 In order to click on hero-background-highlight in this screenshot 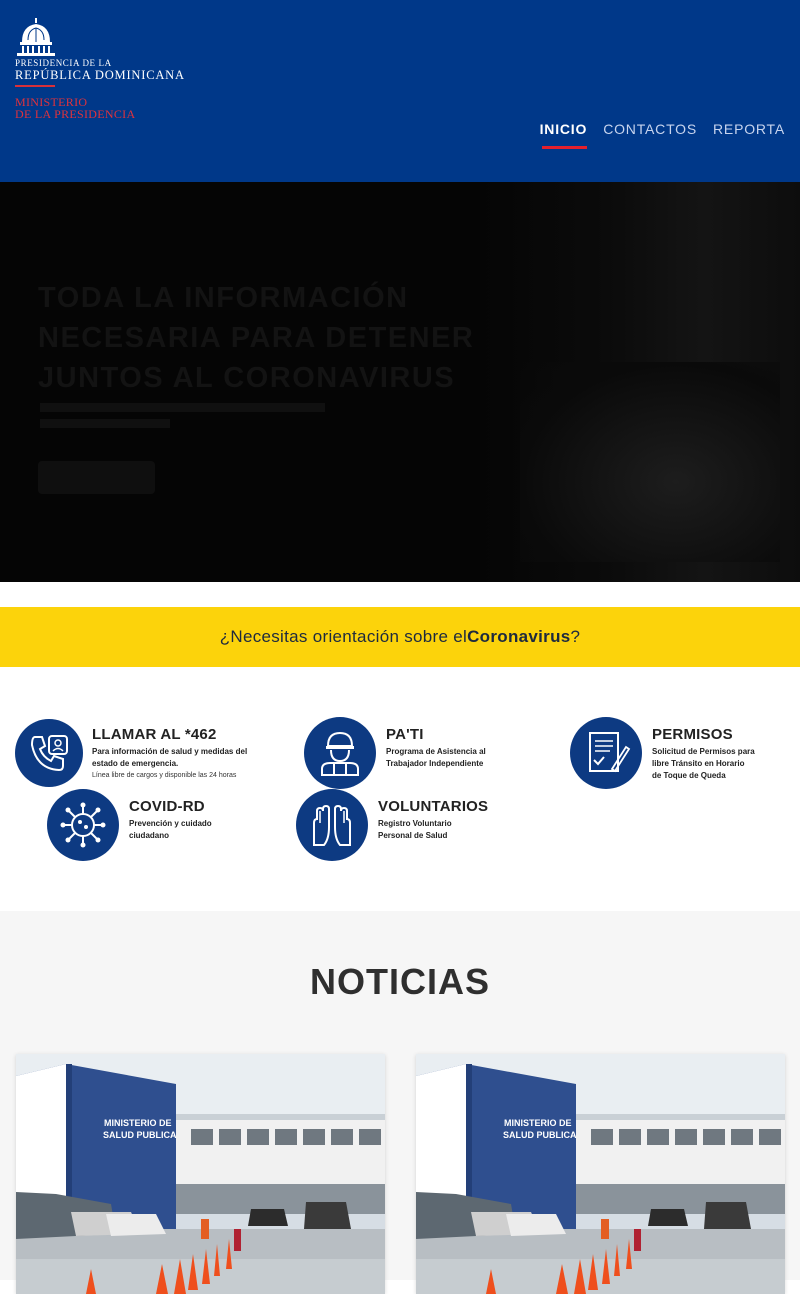, I will do `click(650, 462)`.